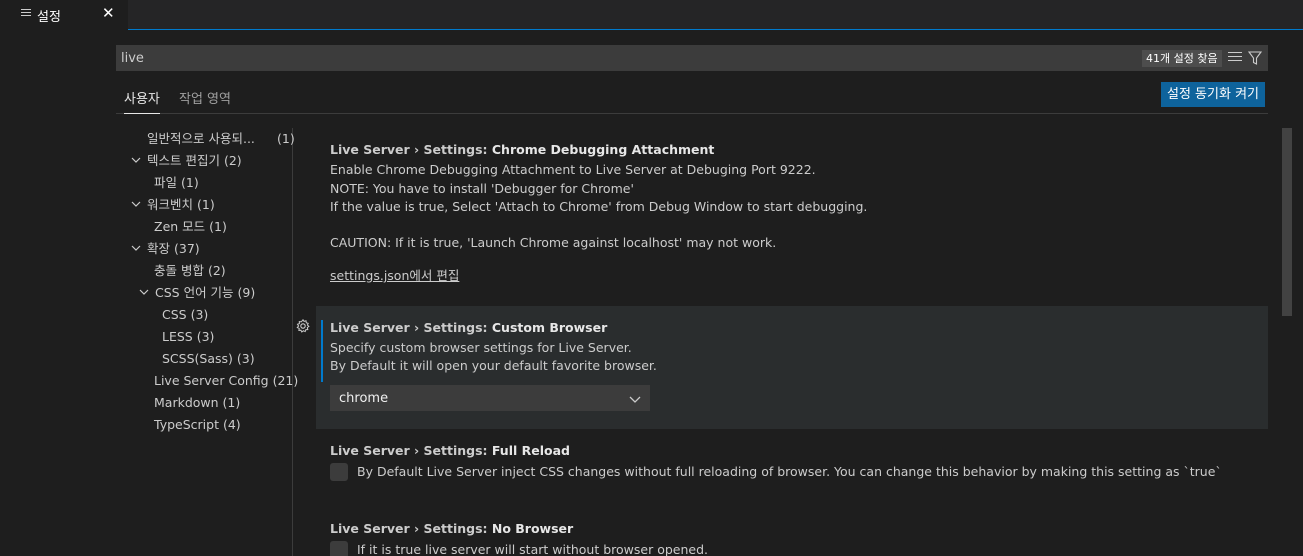 The width and height of the screenshot is (1303, 556). Describe the element at coordinates (49, 17) in the screenshot. I see `tab-settings-label: 설정` at that location.